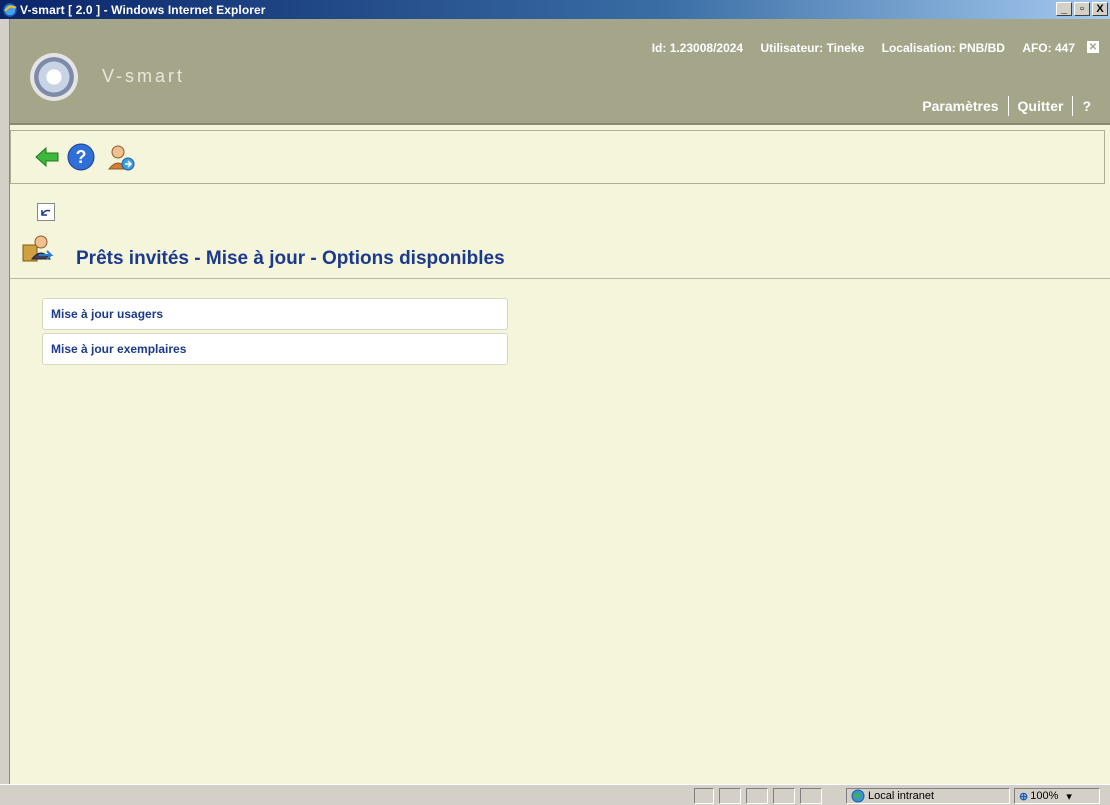  I want to click on window-close-button: X, so click(1100, 9).